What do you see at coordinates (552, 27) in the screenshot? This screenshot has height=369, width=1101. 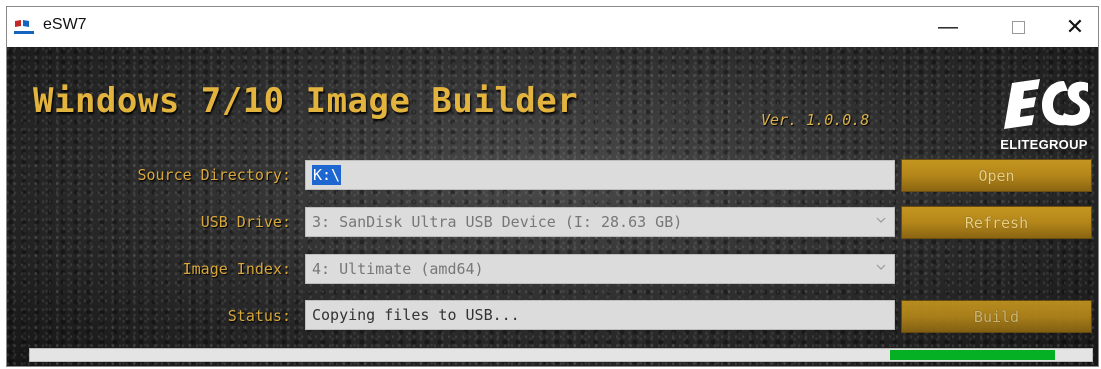 I see `title-bar: eSW7 — ✕` at bounding box center [552, 27].